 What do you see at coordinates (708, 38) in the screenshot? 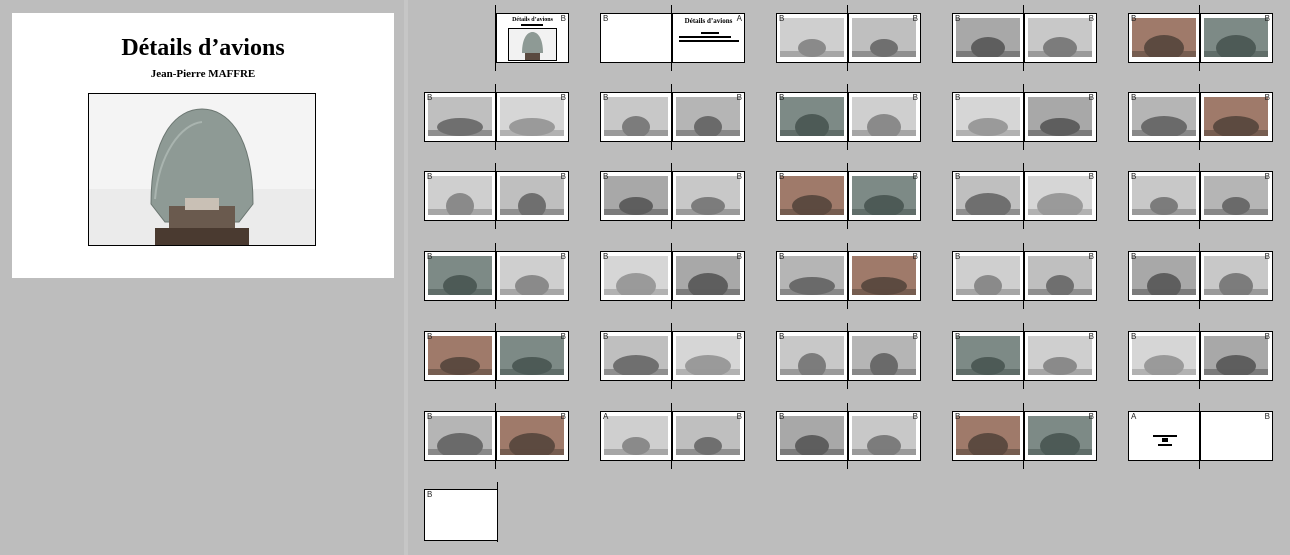
I see `page-right: A Détails d’avions` at bounding box center [708, 38].